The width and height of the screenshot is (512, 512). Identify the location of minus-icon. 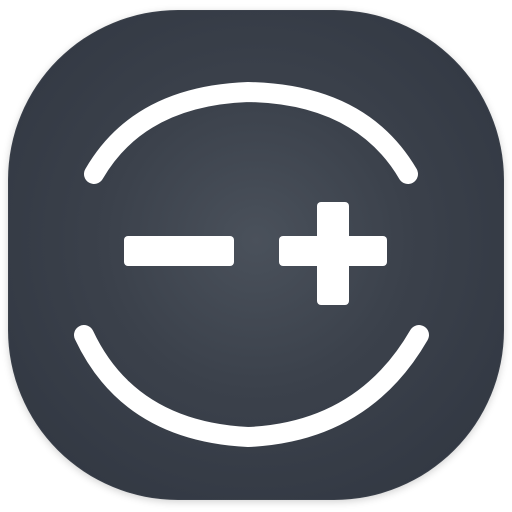
(179, 251).